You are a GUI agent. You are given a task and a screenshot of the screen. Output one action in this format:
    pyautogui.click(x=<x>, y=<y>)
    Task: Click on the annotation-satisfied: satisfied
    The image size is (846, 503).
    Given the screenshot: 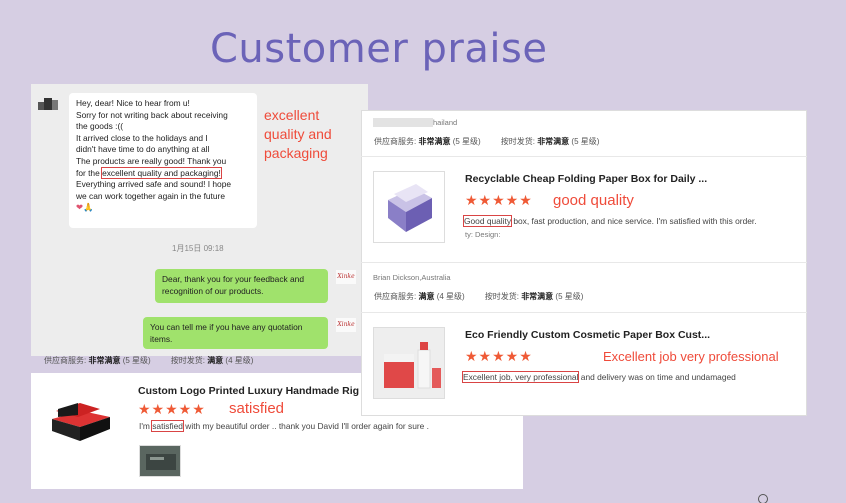 What is the action you would take?
    pyautogui.click(x=257, y=408)
    